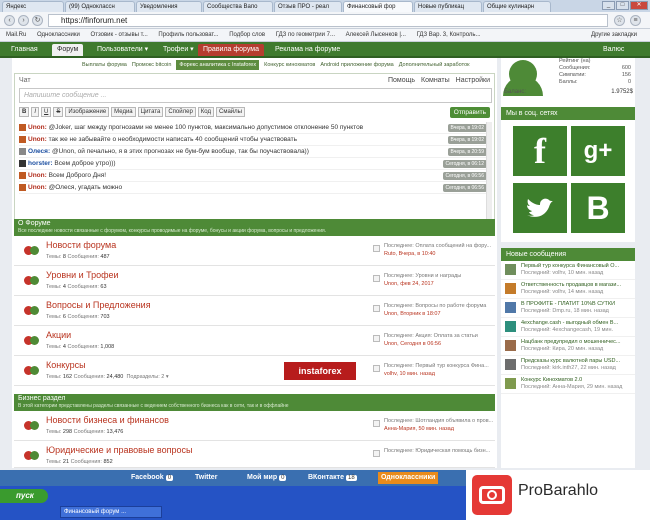 Image resolution: width=650 pixels, height=520 pixels. What do you see at coordinates (639, 5) in the screenshot?
I see `close-icon: ✕` at bounding box center [639, 5].